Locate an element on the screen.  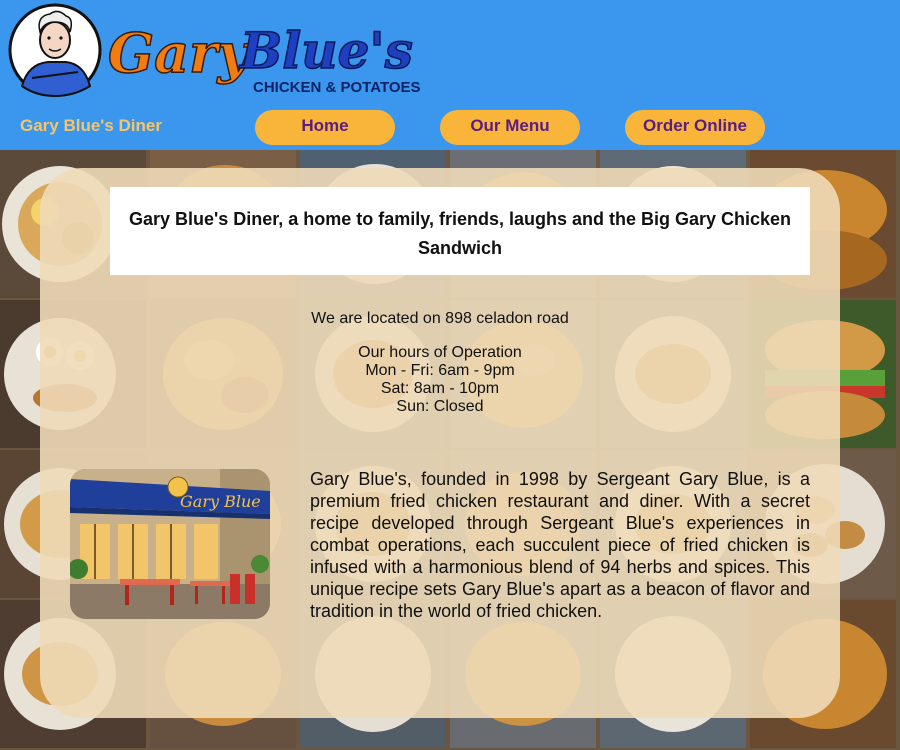
location-text: We are located on 898 celadon road is located at coordinates (440, 318).